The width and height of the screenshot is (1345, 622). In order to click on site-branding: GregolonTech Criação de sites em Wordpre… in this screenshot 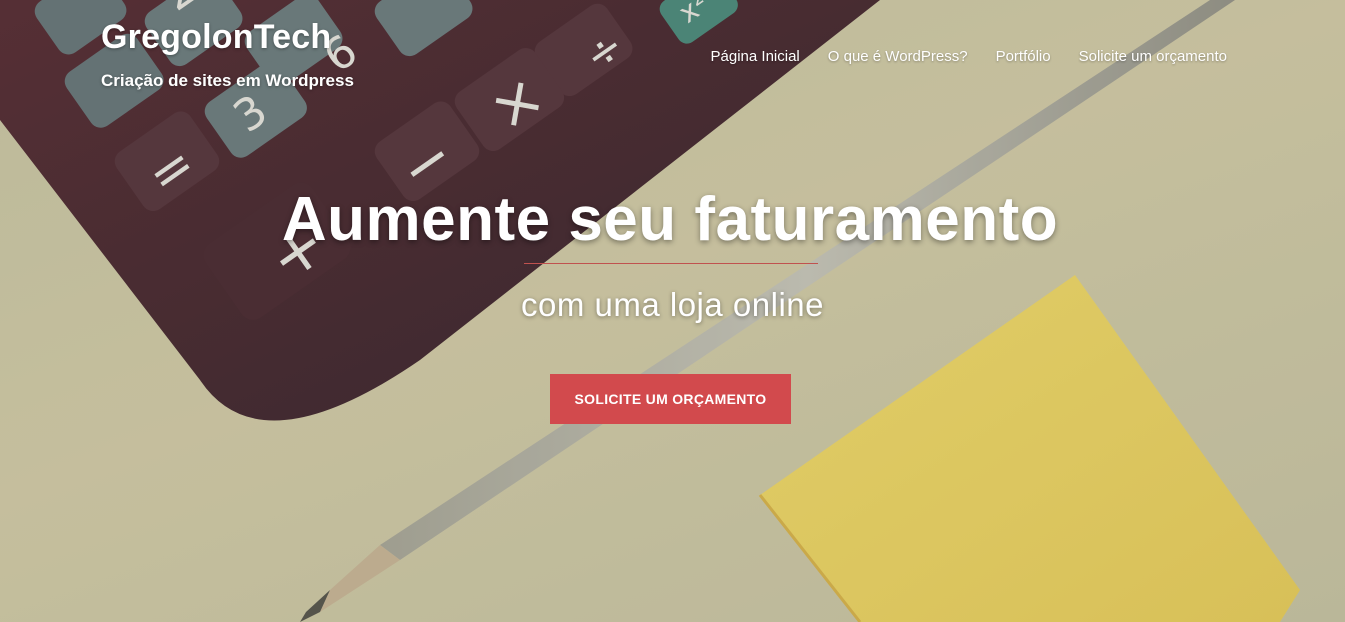, I will do `click(227, 54)`.